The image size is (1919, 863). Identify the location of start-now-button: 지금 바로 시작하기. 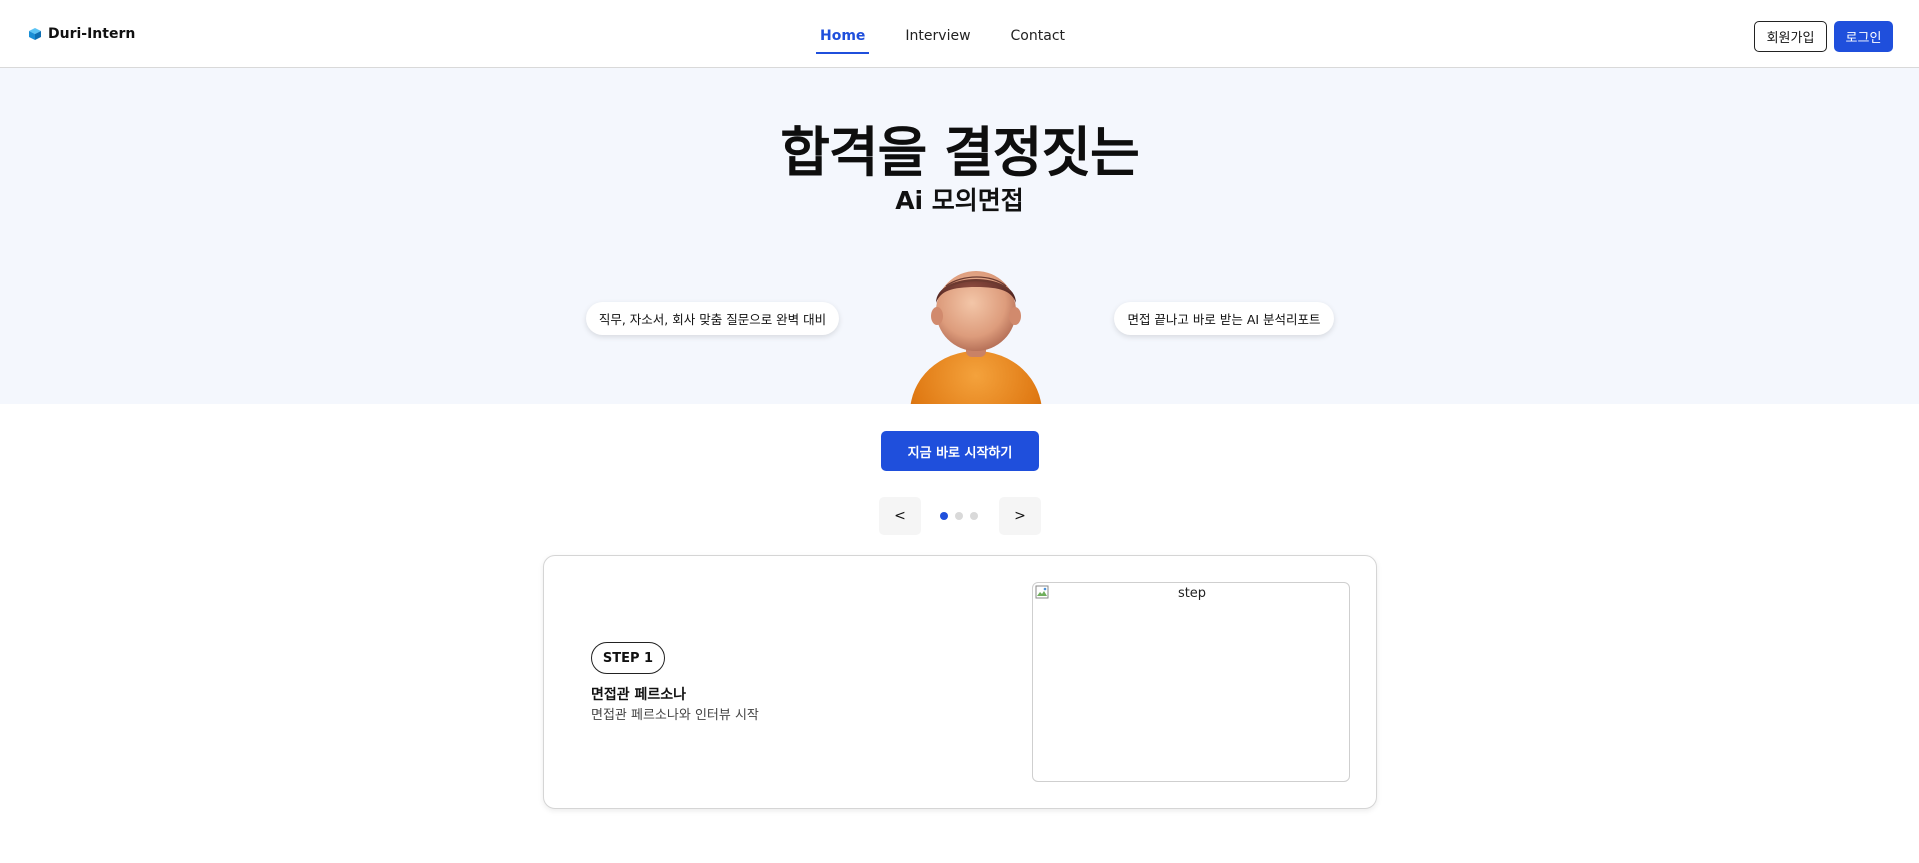
(960, 451).